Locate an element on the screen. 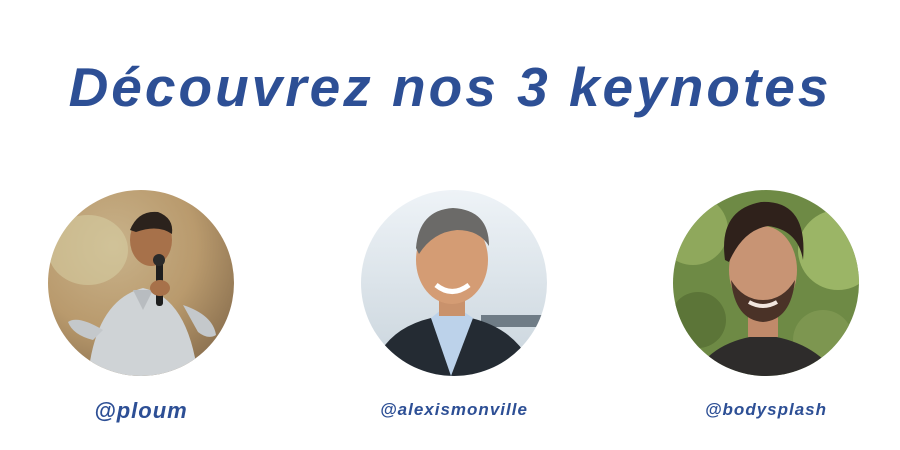  page-title: Découvrez nos 3 keynotes is located at coordinates (450, 87).